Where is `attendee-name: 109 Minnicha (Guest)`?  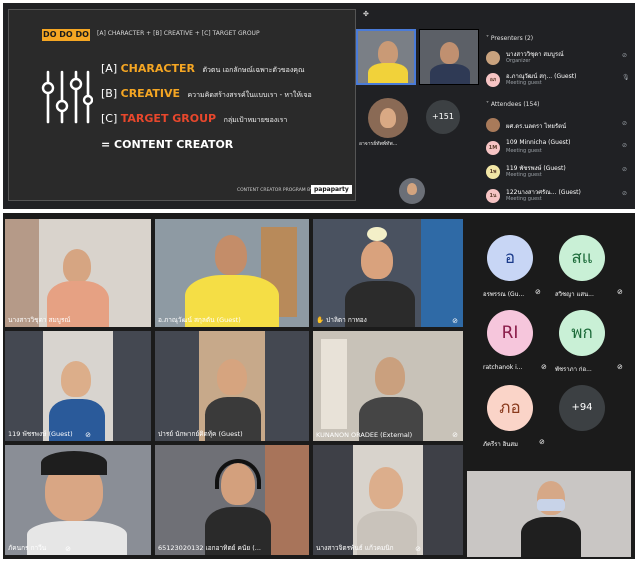
attendee-name: 109 Minnicha (Guest) is located at coordinates (538, 142).